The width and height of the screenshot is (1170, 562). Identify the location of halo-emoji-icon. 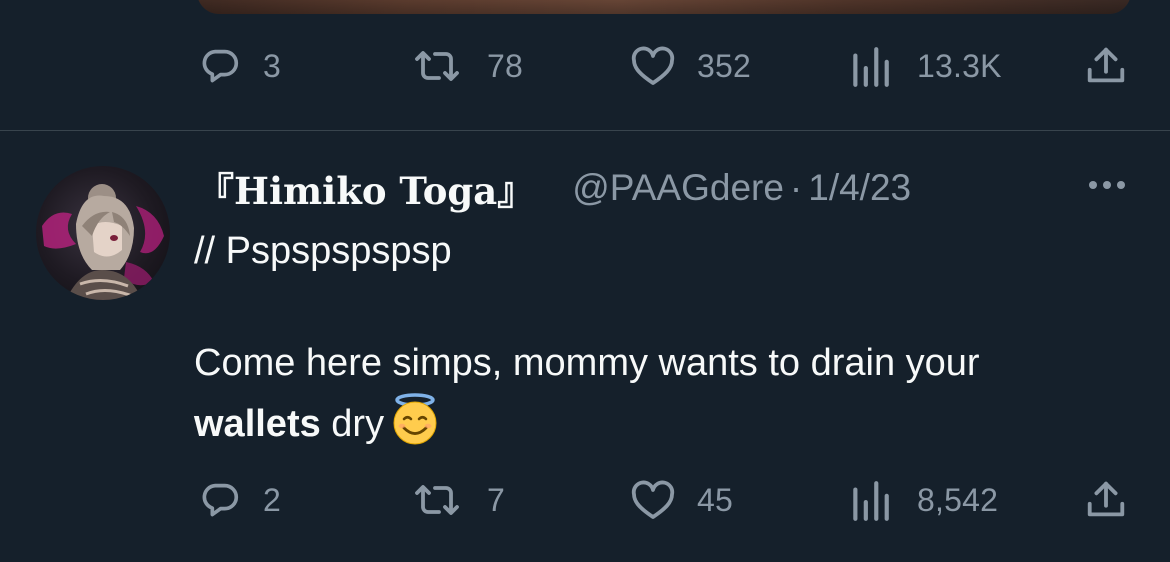
(415, 427).